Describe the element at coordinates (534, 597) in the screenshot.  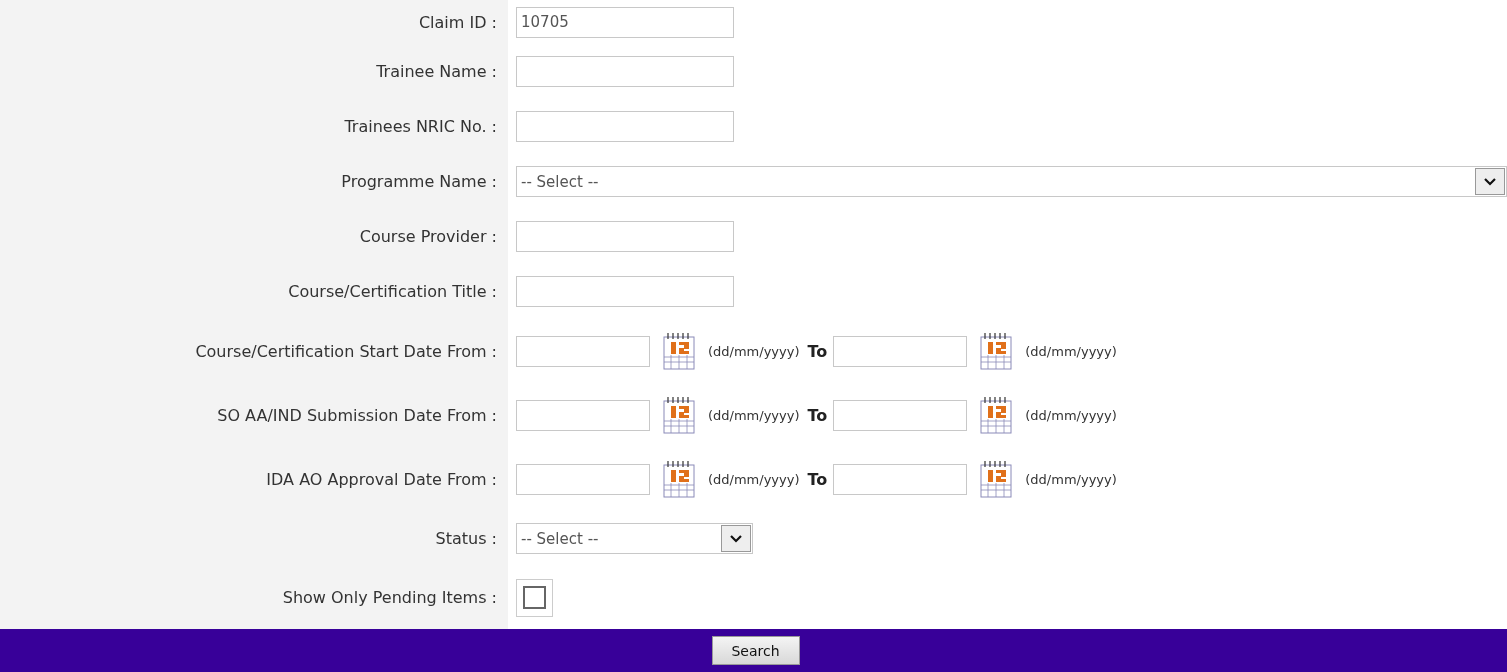
I see `checkbox` at that location.